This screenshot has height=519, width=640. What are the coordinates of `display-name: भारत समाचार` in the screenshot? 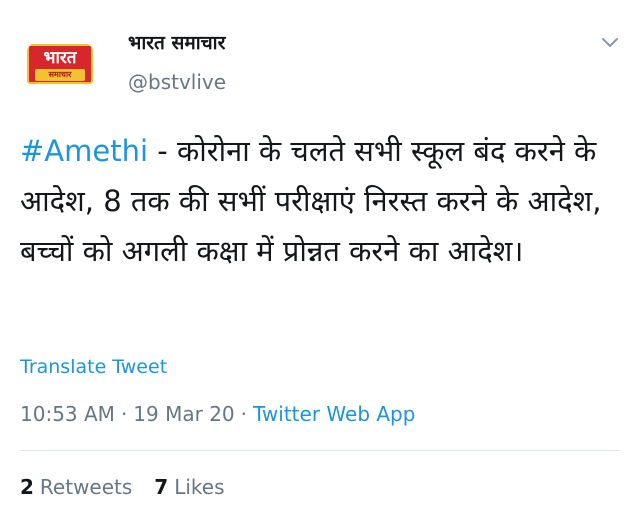 It's located at (176, 43).